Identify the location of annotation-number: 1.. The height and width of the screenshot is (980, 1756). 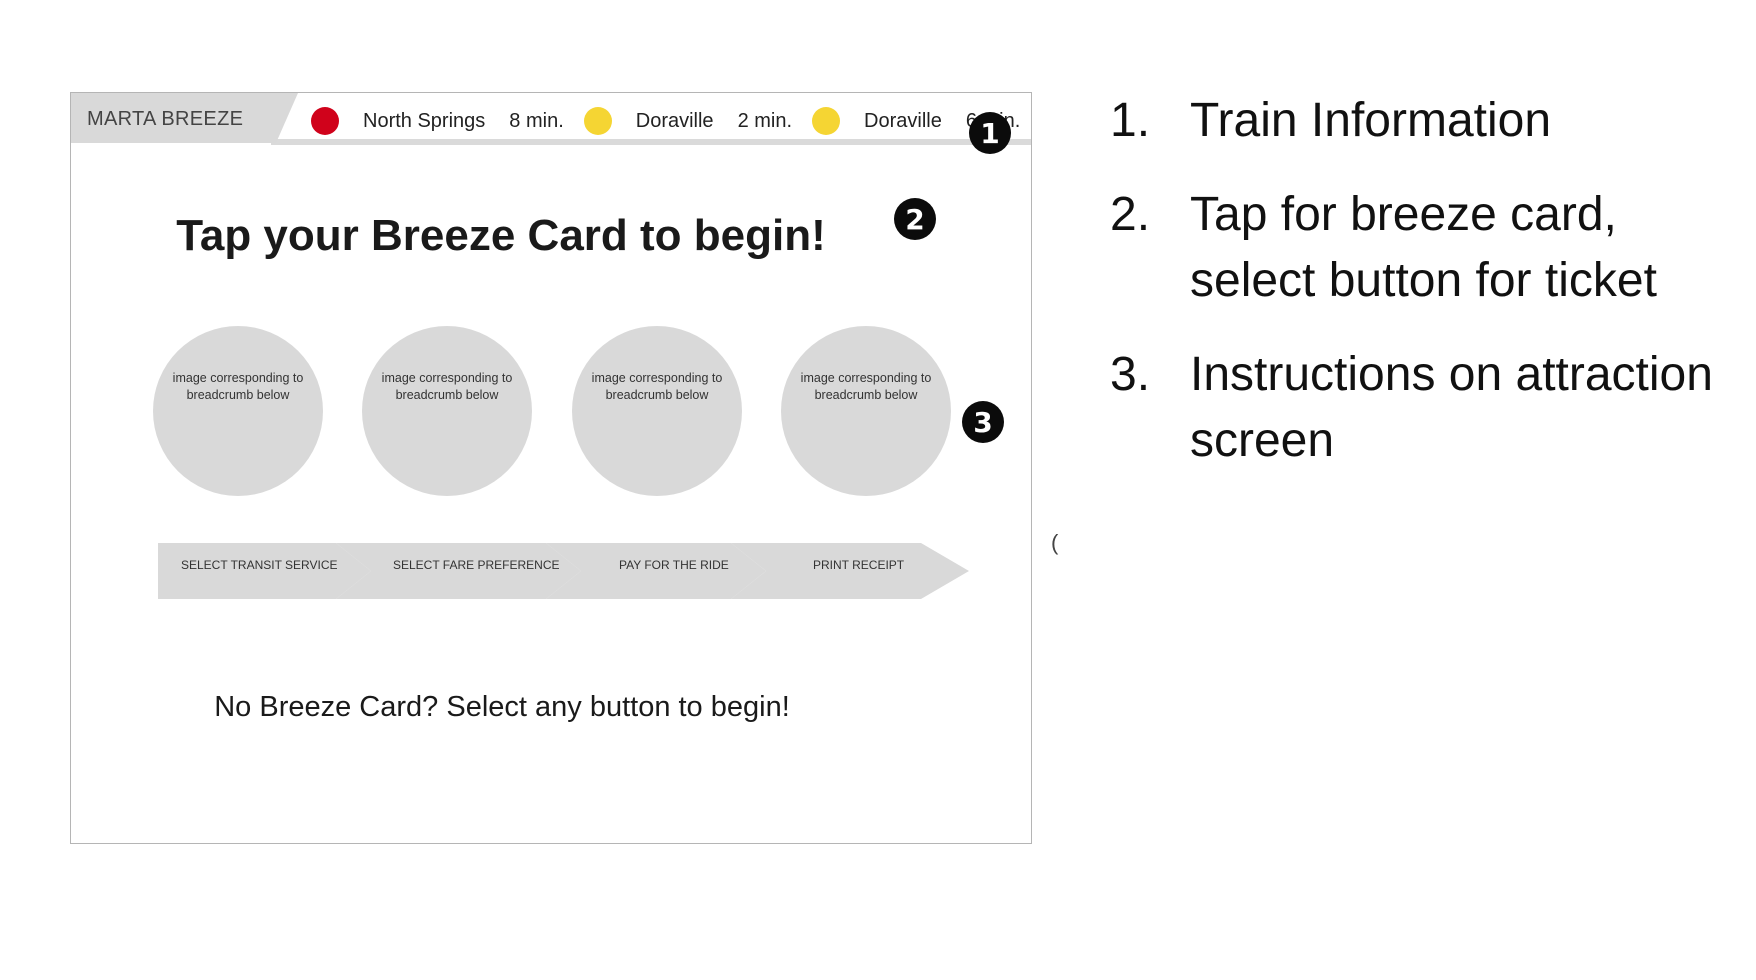
(1130, 120).